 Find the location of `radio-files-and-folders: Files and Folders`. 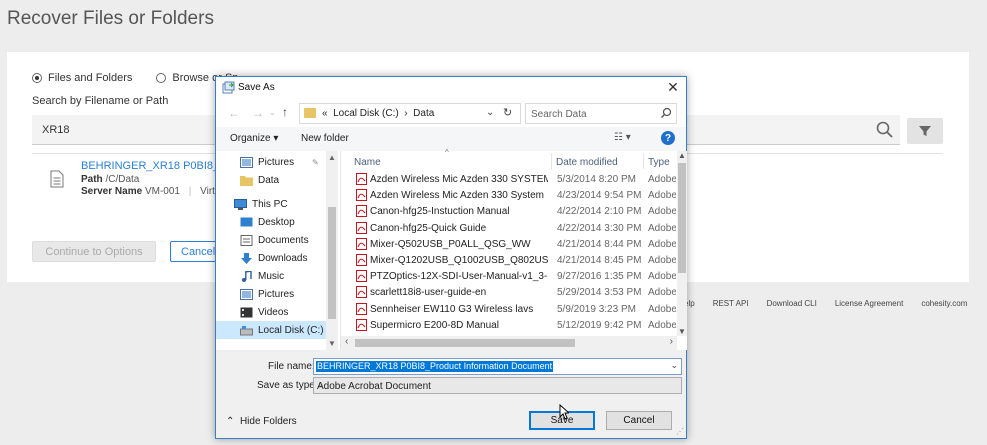

radio-files-and-folders: Files and Folders is located at coordinates (82, 78).